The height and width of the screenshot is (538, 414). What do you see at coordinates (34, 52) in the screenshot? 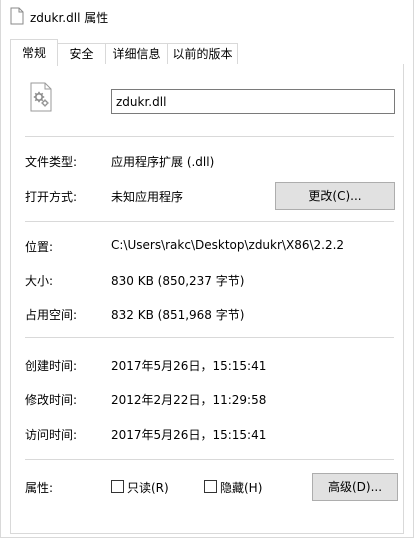
I see `tab-general: 常规` at bounding box center [34, 52].